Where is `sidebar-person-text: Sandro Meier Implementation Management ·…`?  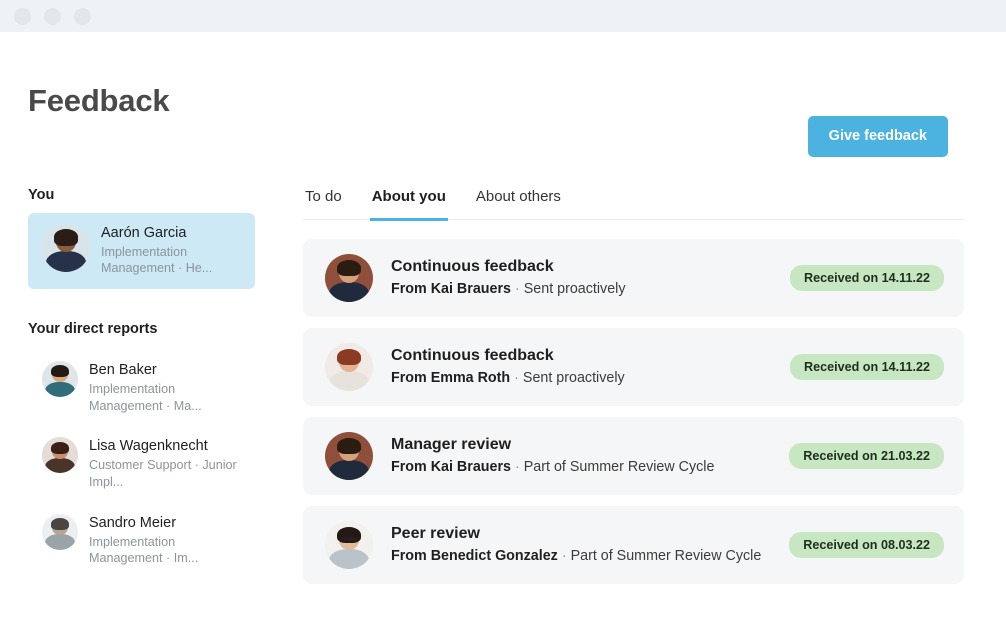
sidebar-person-text: Sandro Meier Implementation Management ·… is located at coordinates (167, 540).